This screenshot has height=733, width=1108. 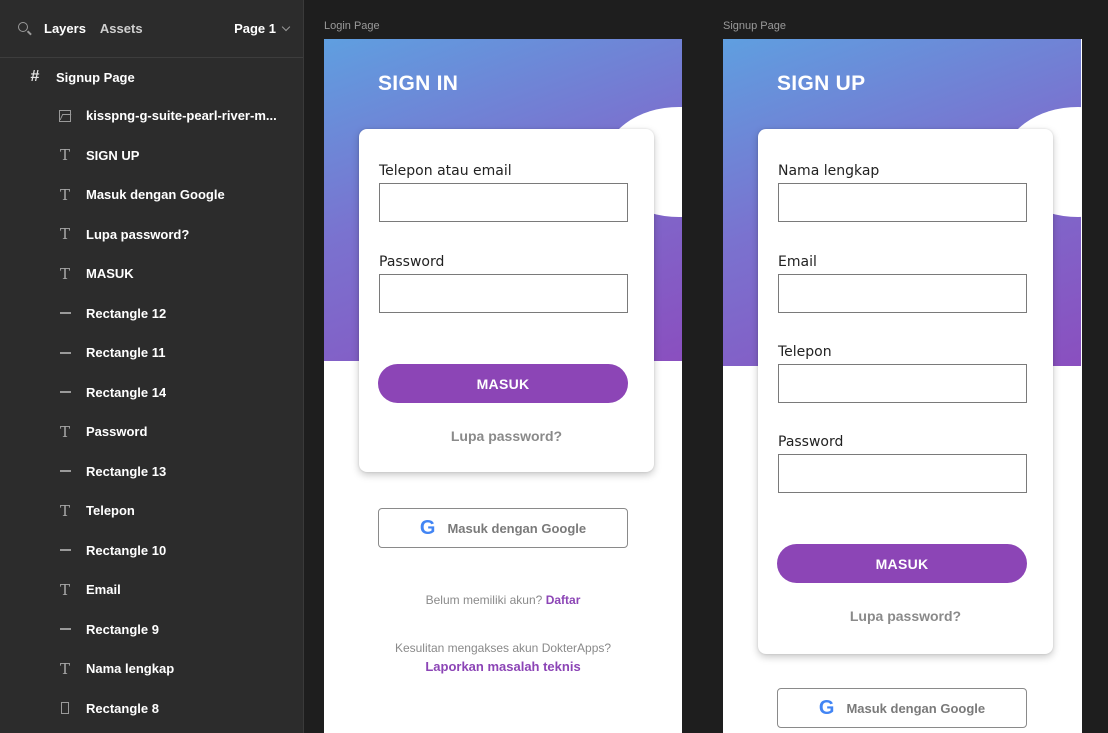 I want to click on layer-item: T Password, so click(x=151, y=432).